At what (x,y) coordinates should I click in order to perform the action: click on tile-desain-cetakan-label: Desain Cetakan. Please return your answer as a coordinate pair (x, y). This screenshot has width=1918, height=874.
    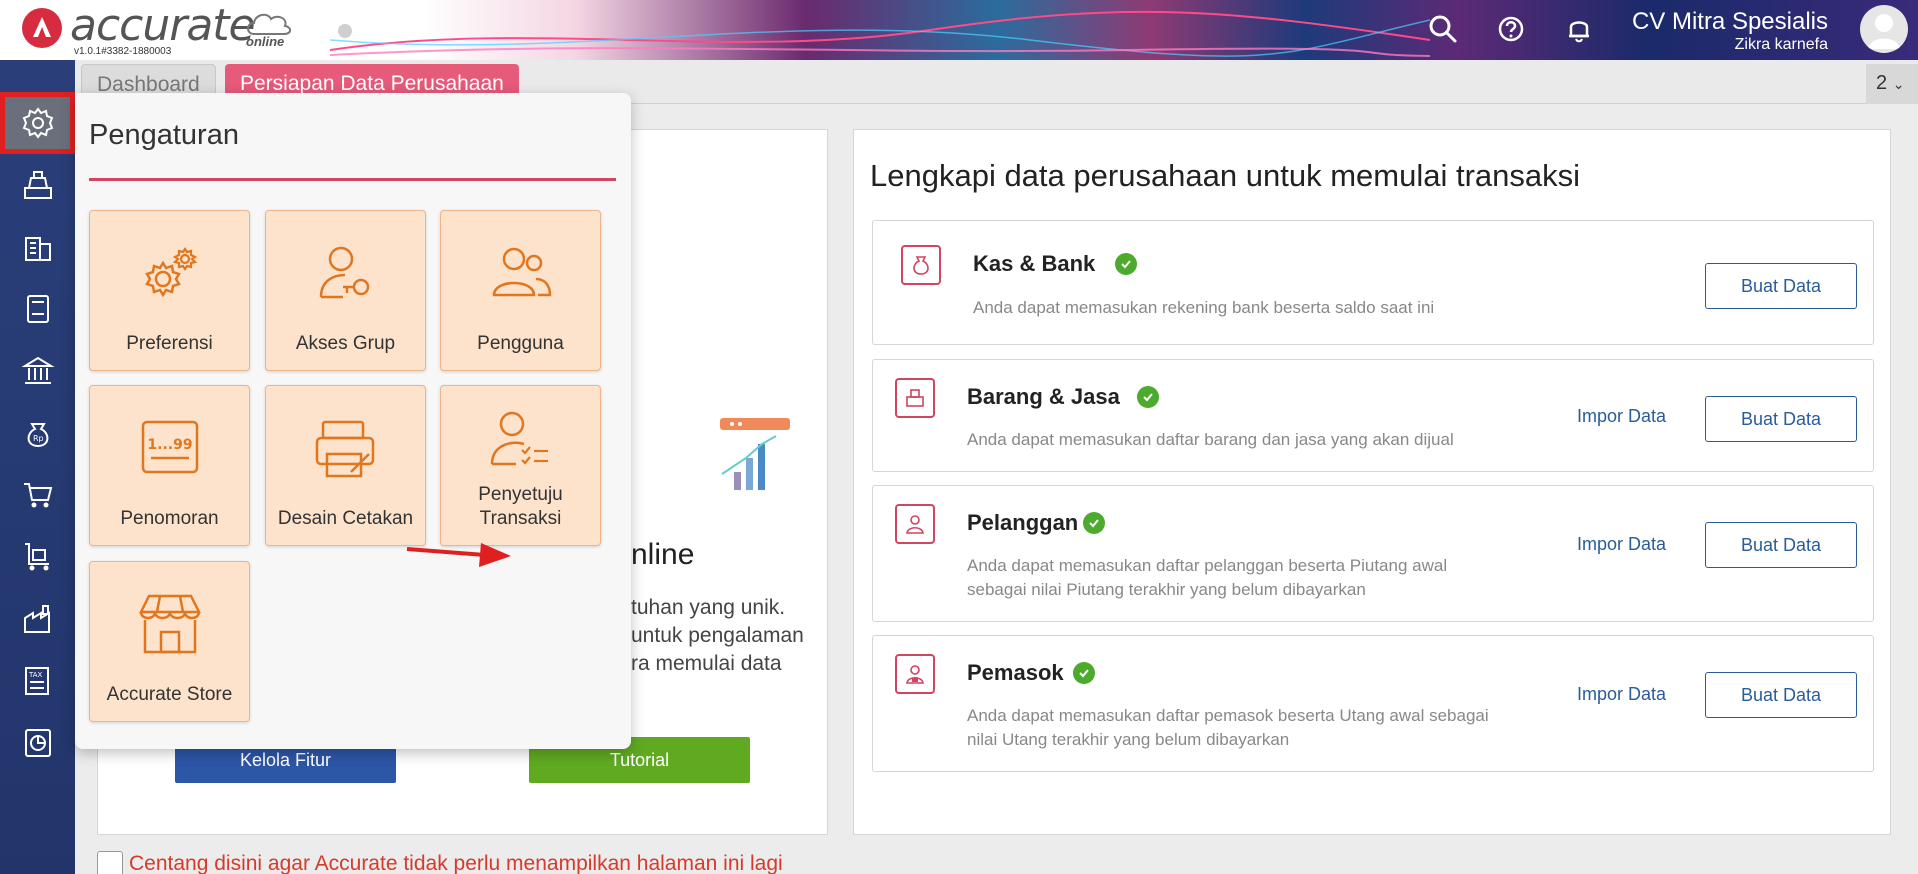
    Looking at the image, I should click on (345, 518).